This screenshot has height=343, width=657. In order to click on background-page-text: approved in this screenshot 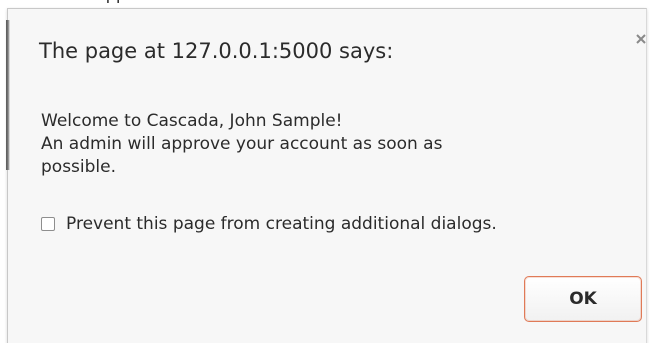, I will do `click(151, 1)`.